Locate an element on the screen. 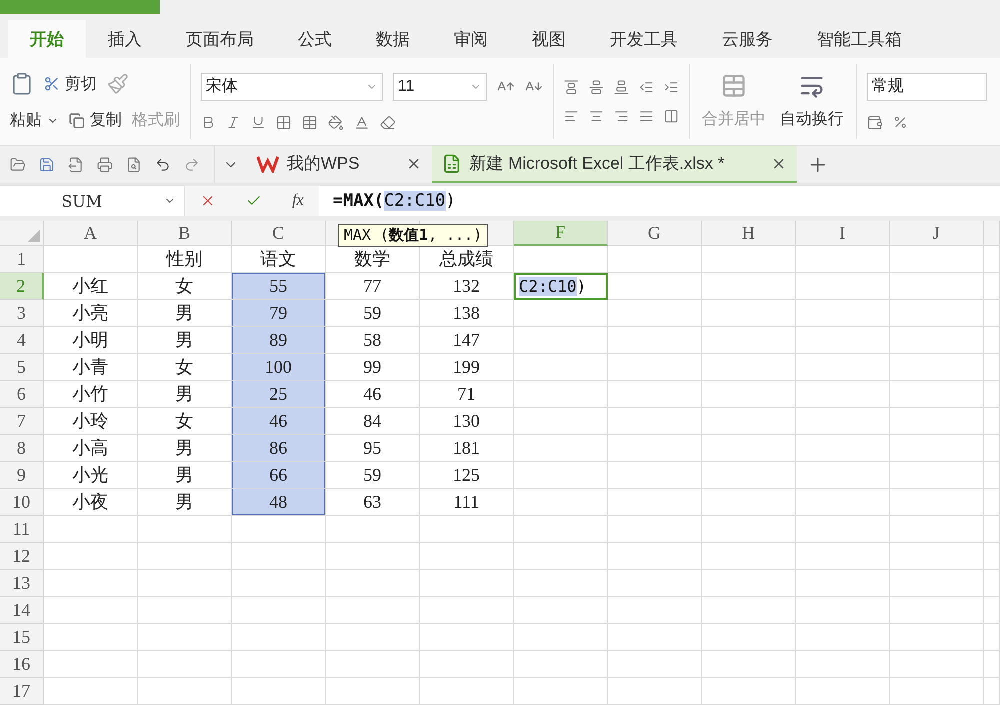 The height and width of the screenshot is (705, 1000). table-cell: 小青 is located at coordinates (91, 367).